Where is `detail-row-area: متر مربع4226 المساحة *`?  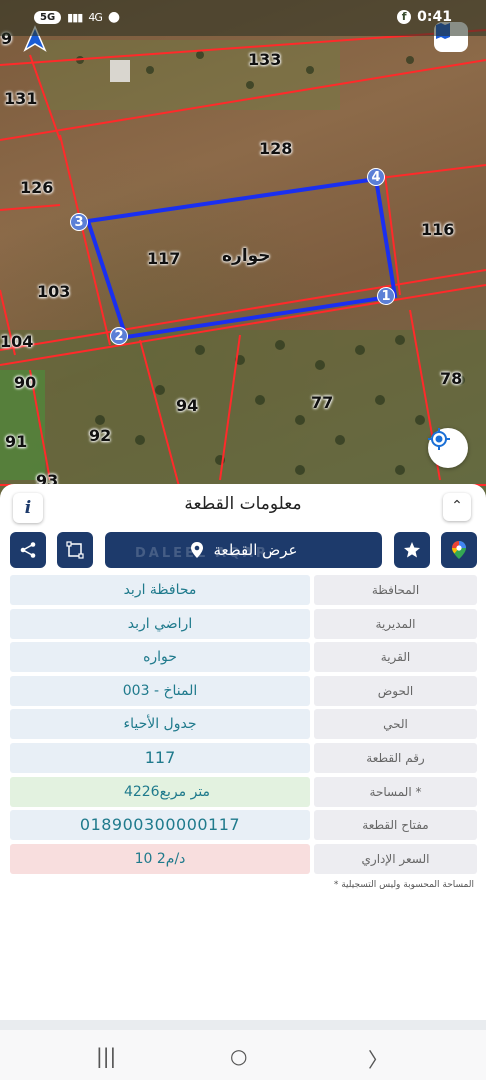
detail-row-area: متر مربع4226 المساحة * is located at coordinates (243, 791).